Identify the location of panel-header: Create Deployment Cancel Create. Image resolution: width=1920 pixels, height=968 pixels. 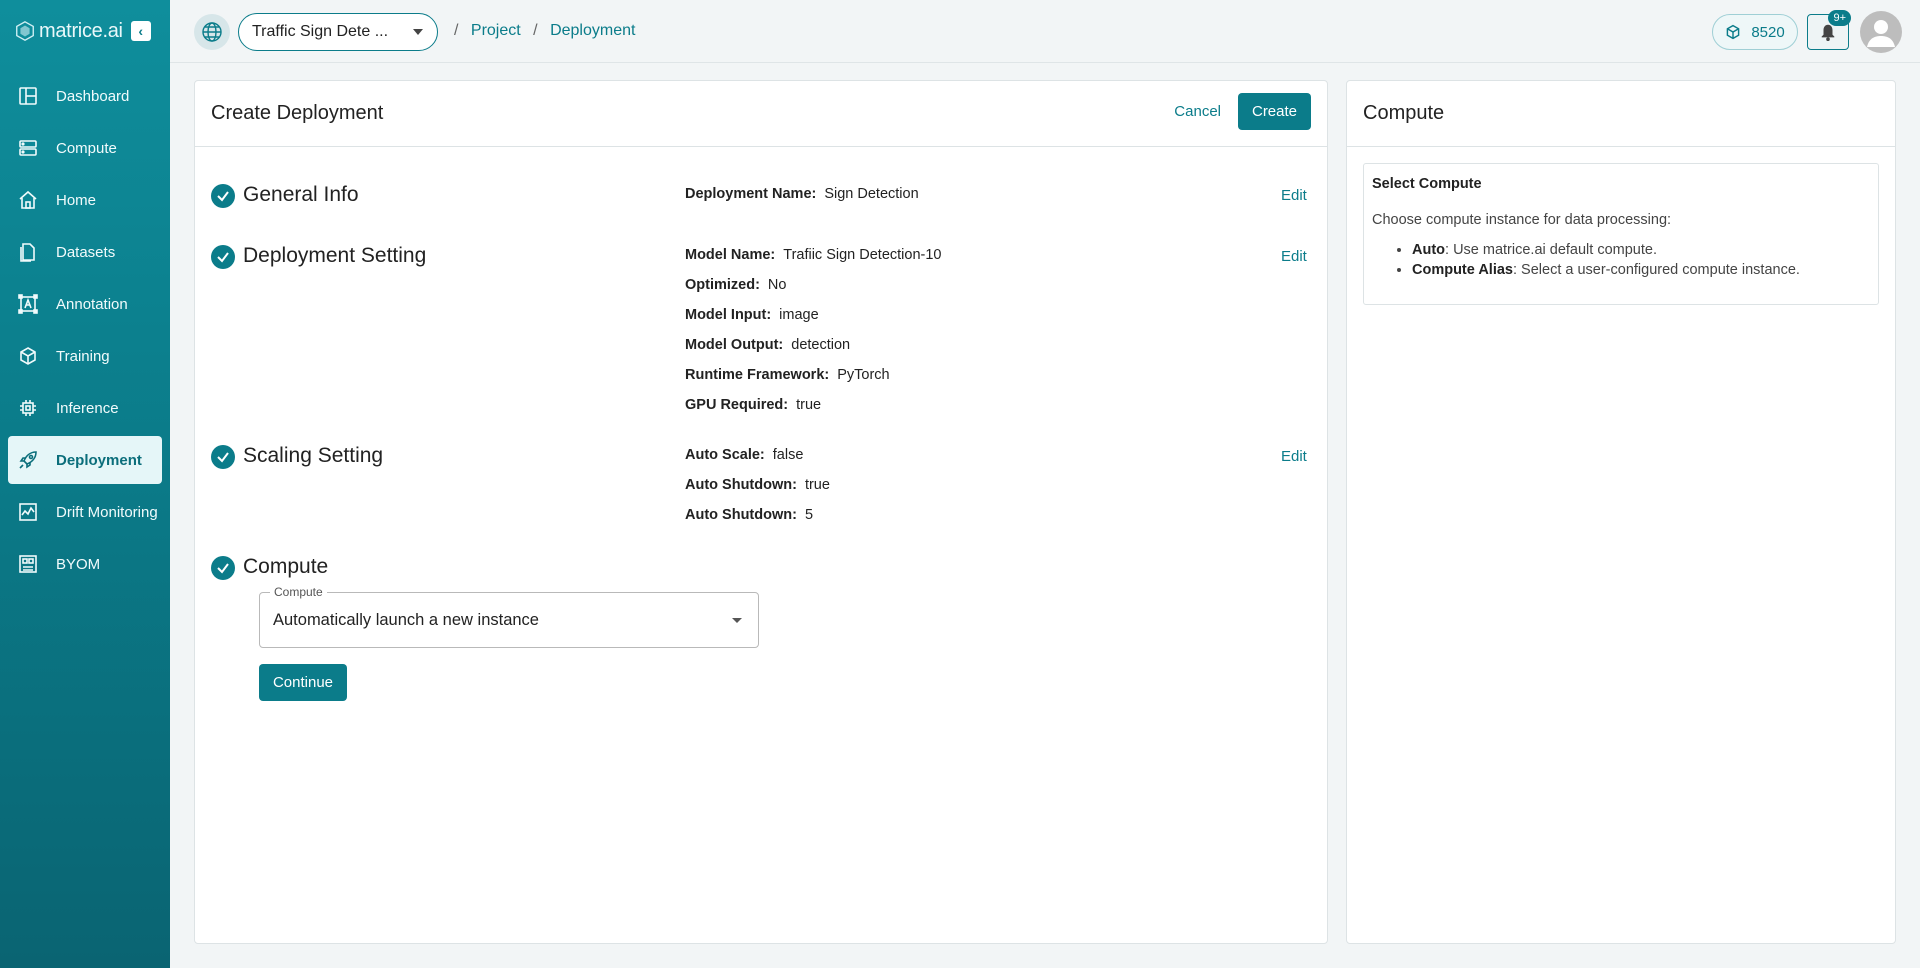
(761, 114).